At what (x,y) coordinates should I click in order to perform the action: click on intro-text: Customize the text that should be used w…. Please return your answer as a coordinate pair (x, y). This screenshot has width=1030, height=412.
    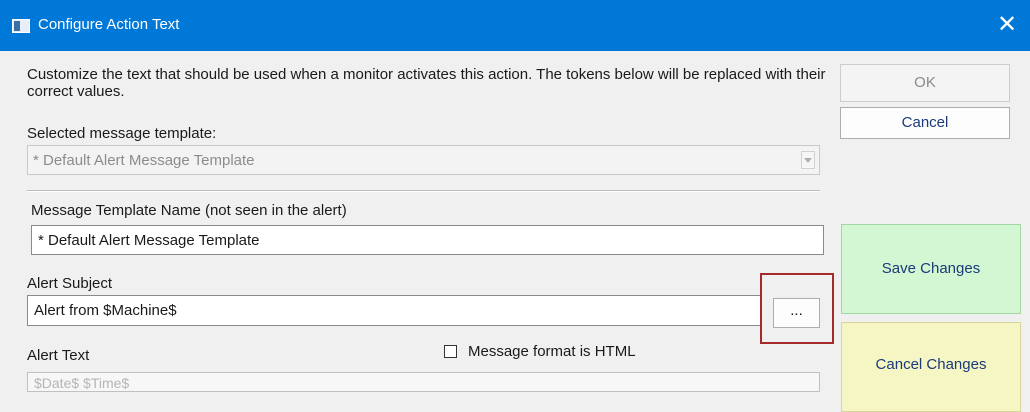
    Looking at the image, I should click on (426, 83).